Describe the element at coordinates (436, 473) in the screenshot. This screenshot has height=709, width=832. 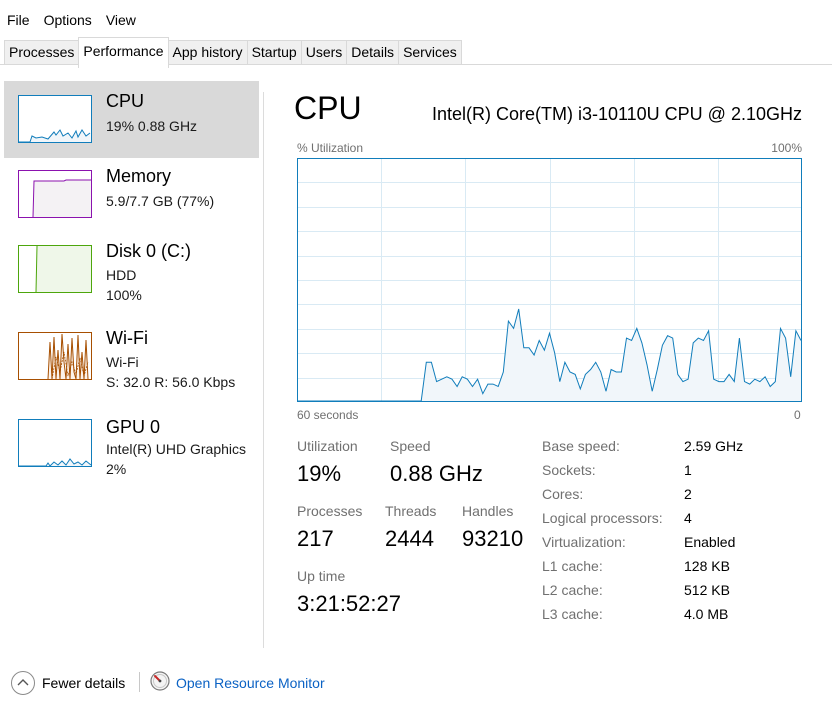
I see `speed-value: 0.88 GHz` at that location.